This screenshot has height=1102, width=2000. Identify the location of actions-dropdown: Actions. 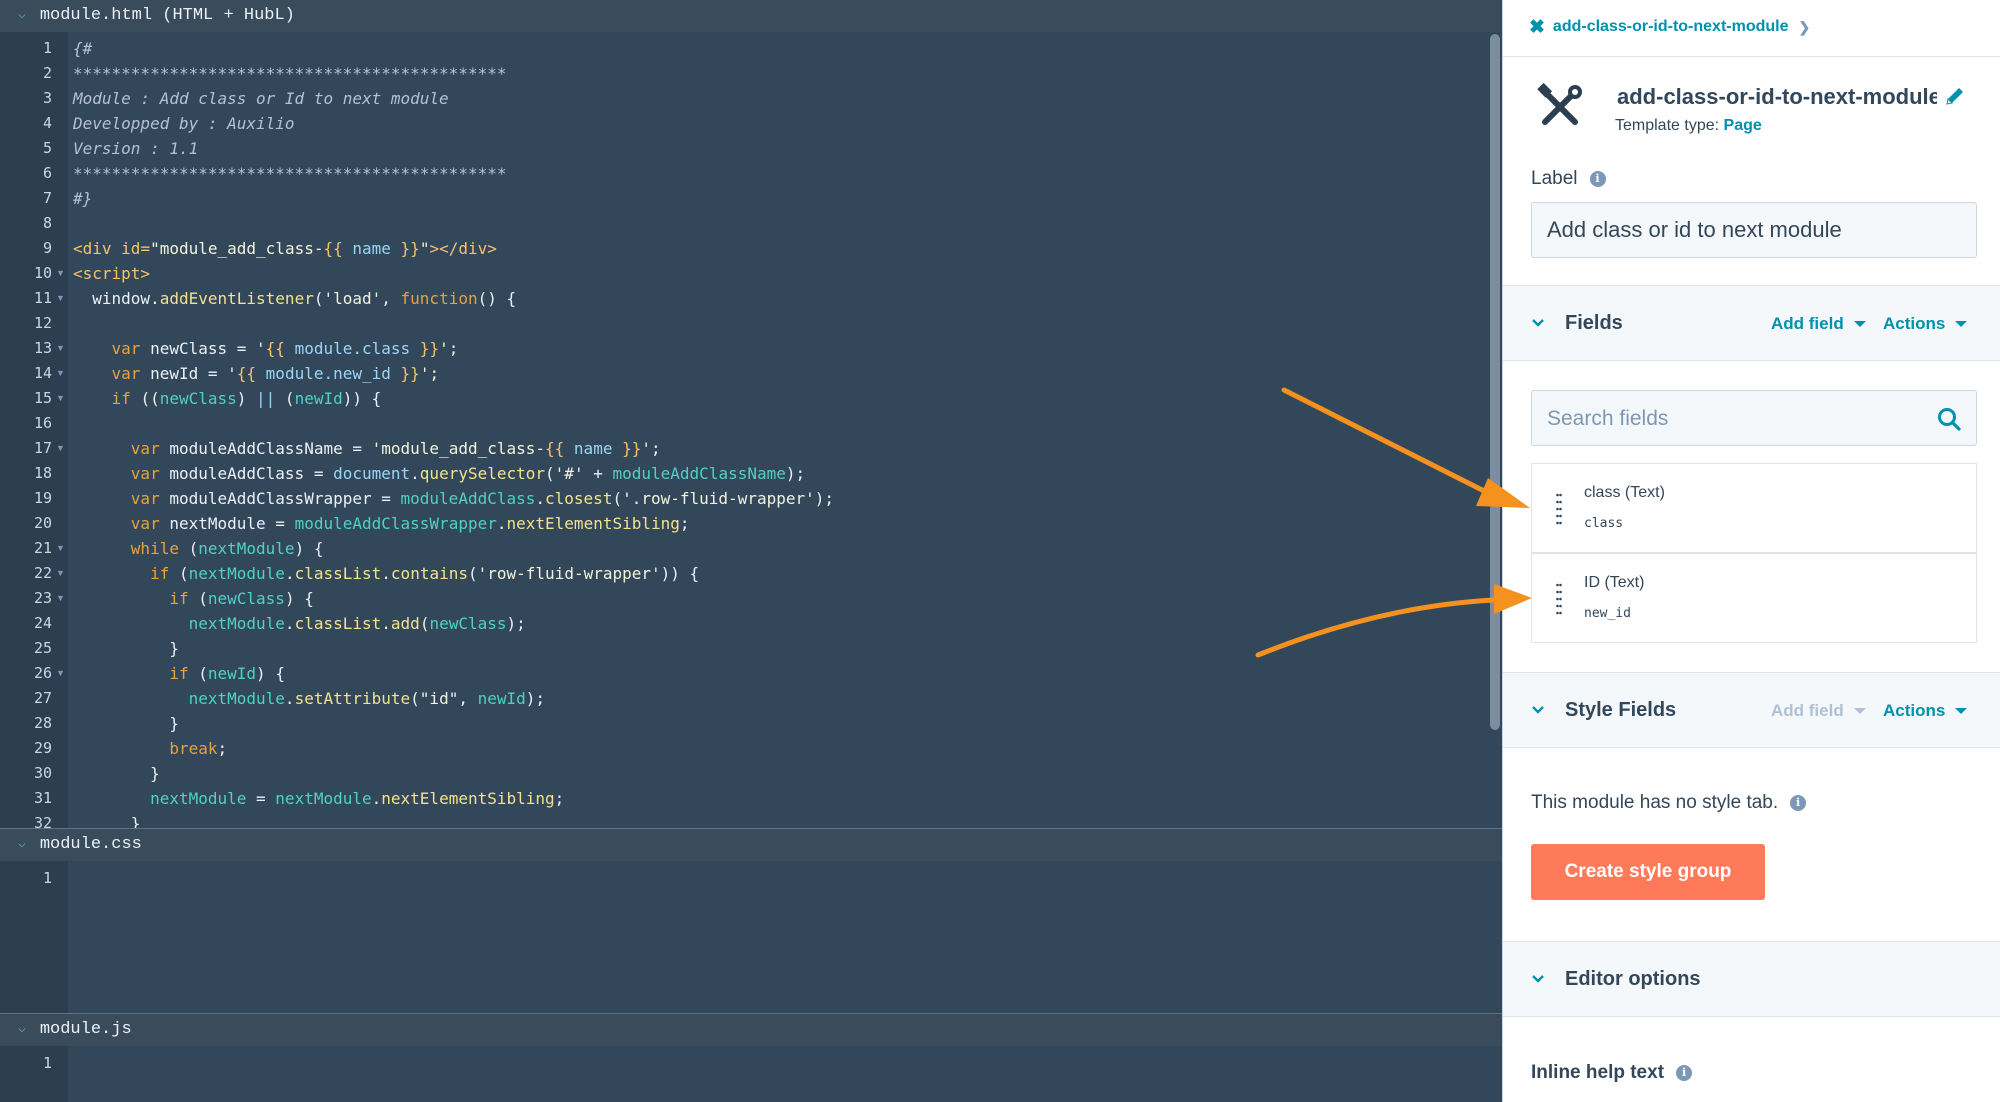
(1925, 324).